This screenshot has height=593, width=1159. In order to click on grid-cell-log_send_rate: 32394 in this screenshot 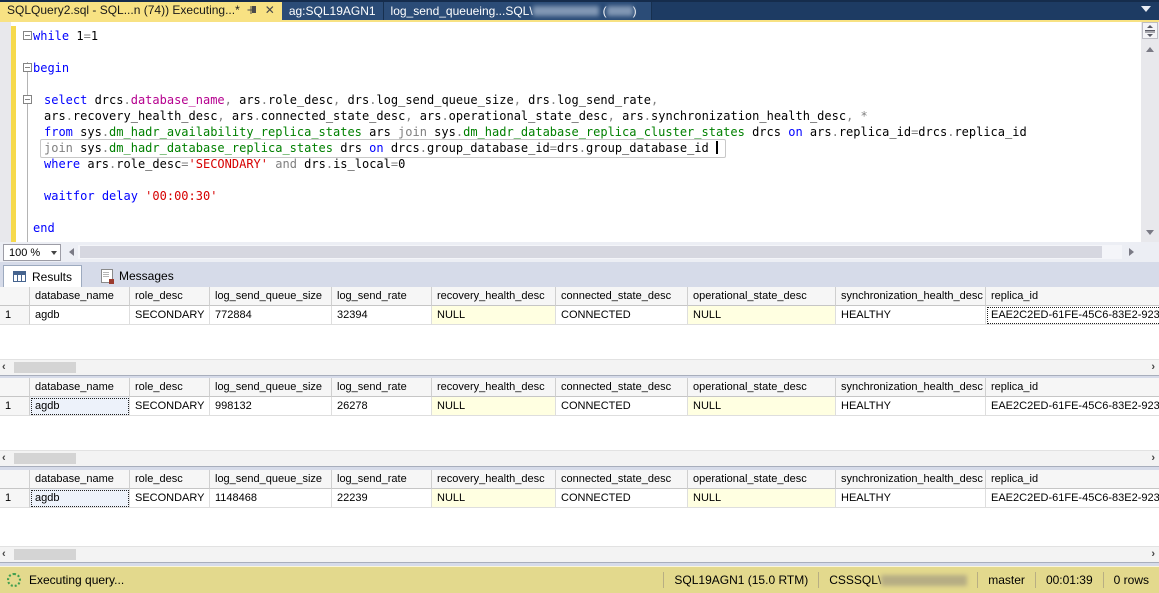, I will do `click(382, 315)`.